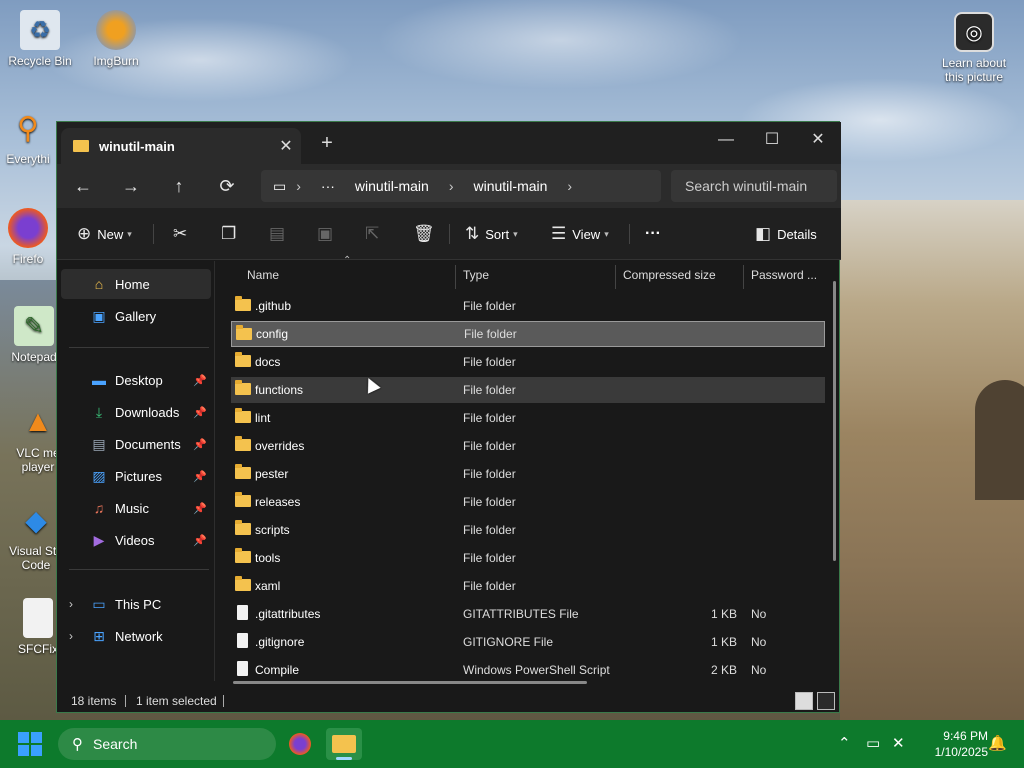  I want to click on chevron-up-icon: ⌃, so click(844, 743).